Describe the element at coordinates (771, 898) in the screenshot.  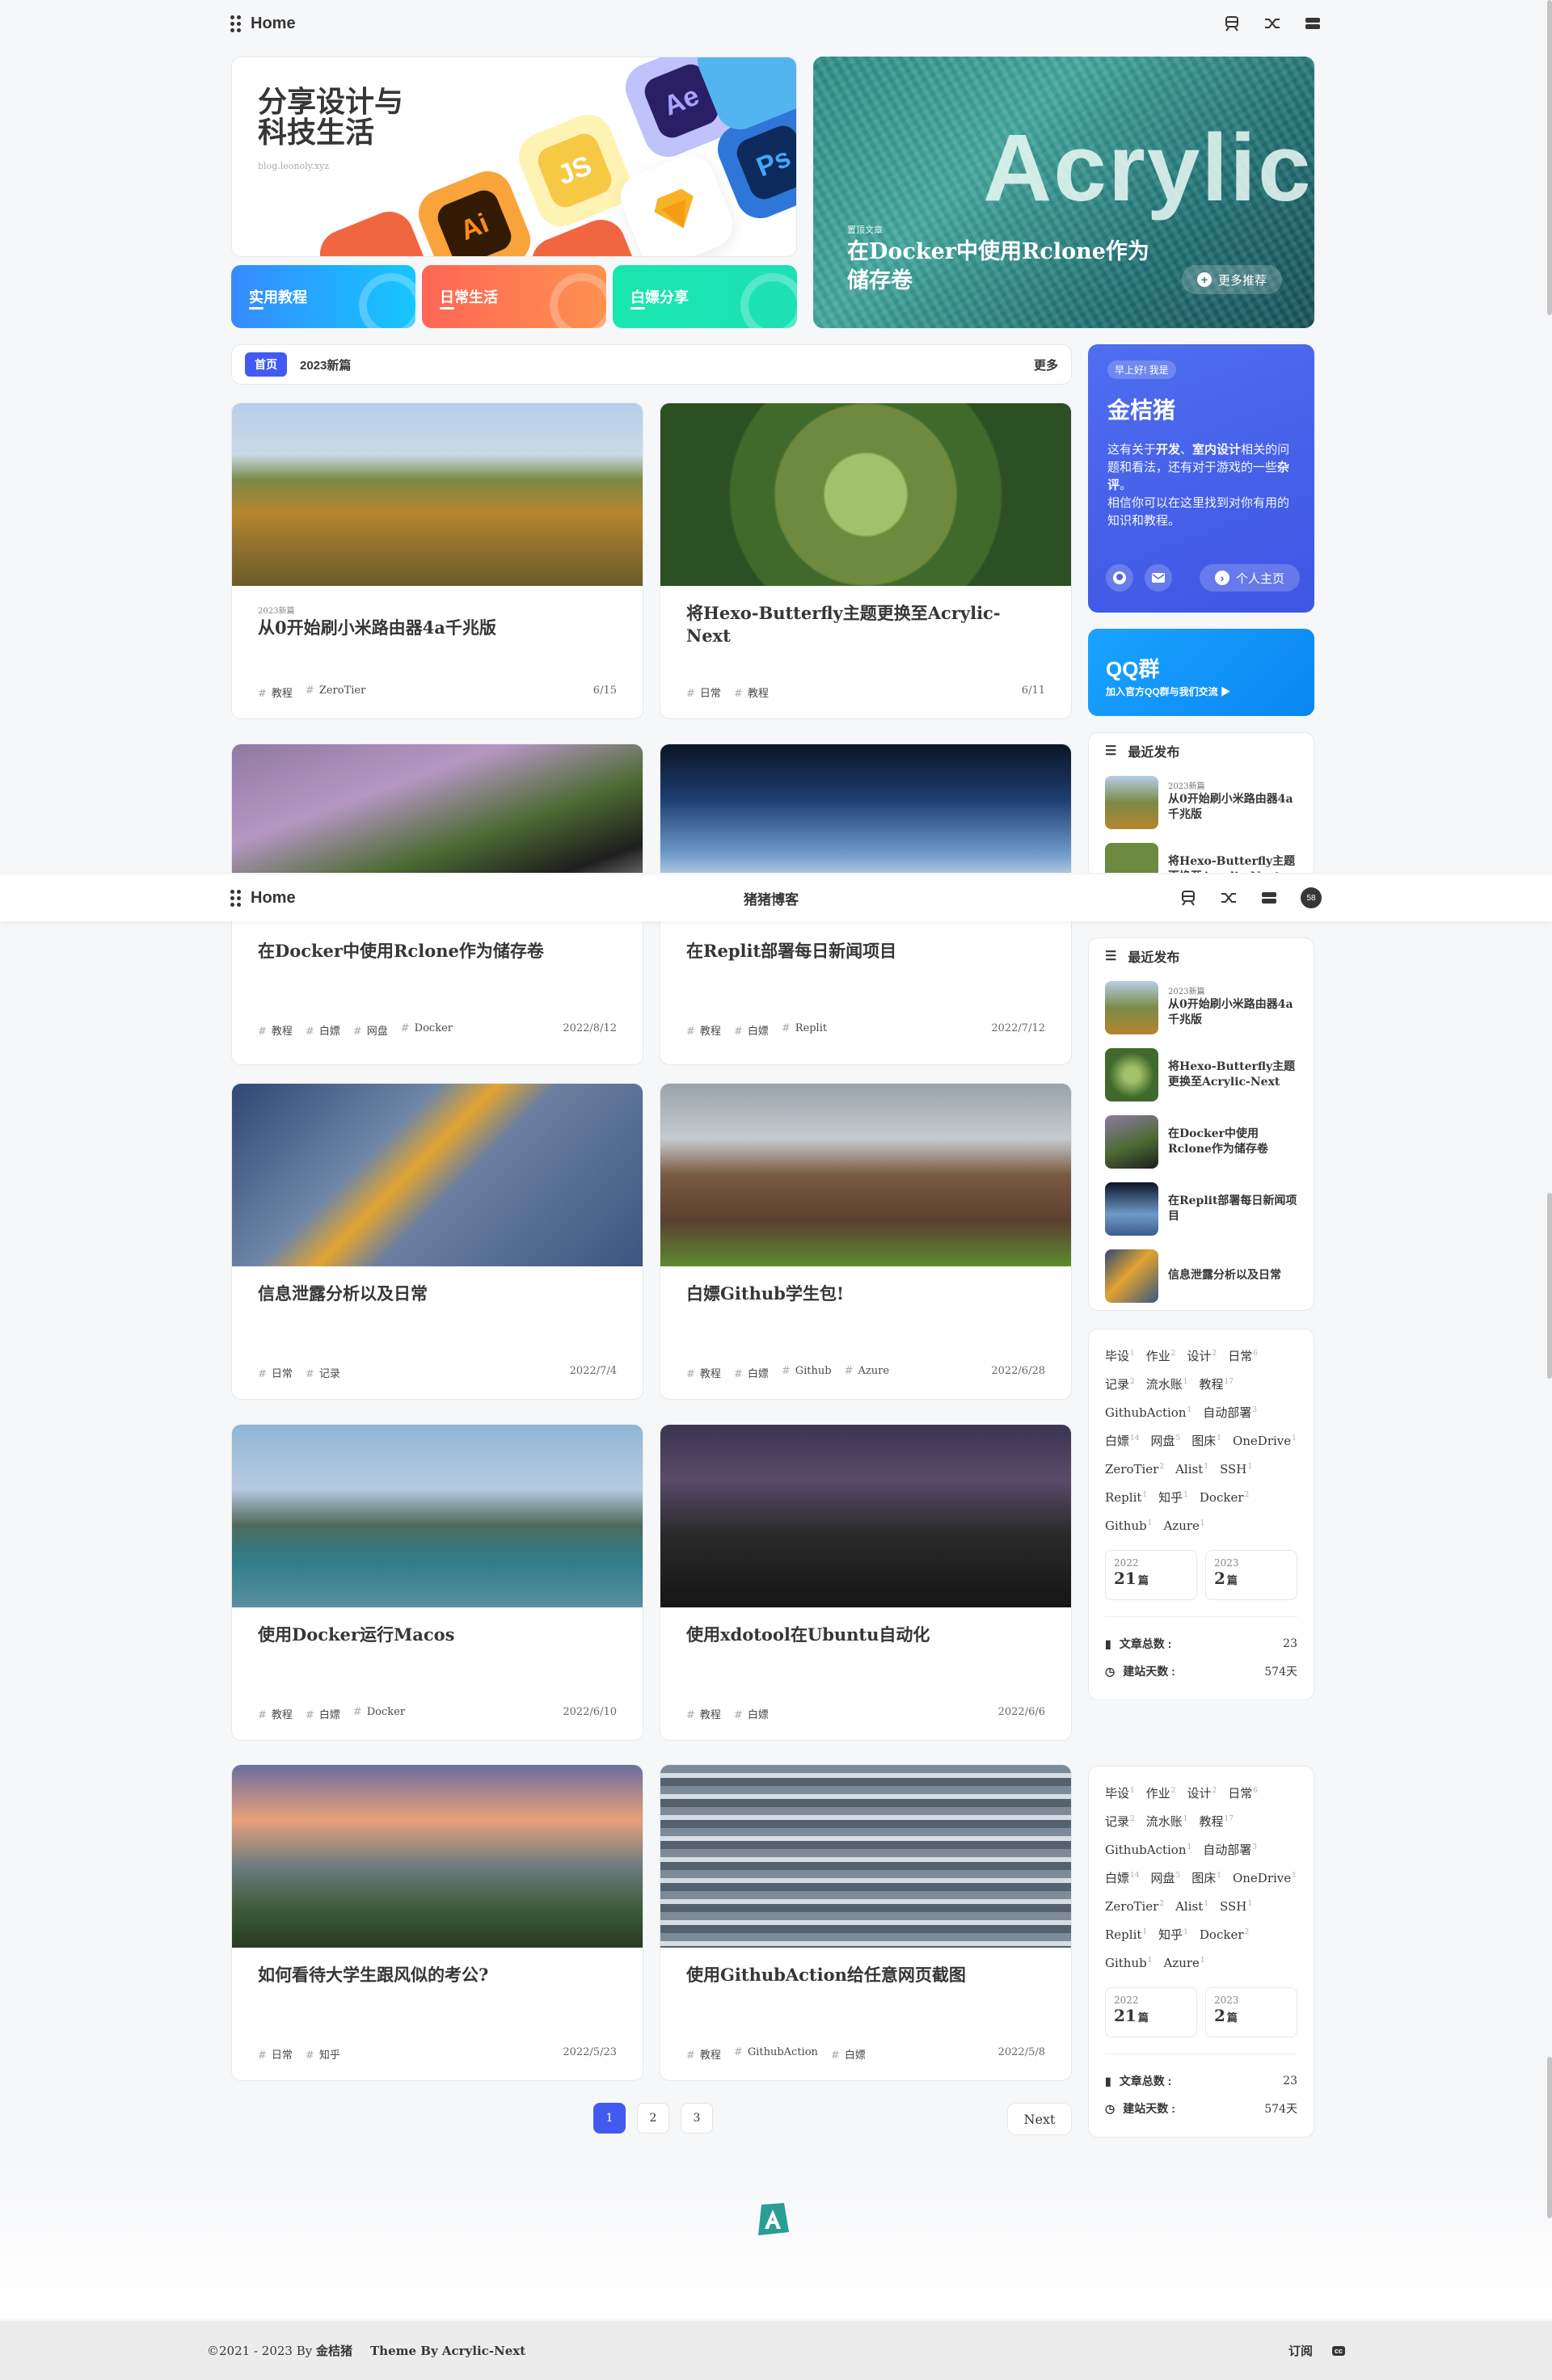
I see `blog-name: 猪猪博客` at that location.